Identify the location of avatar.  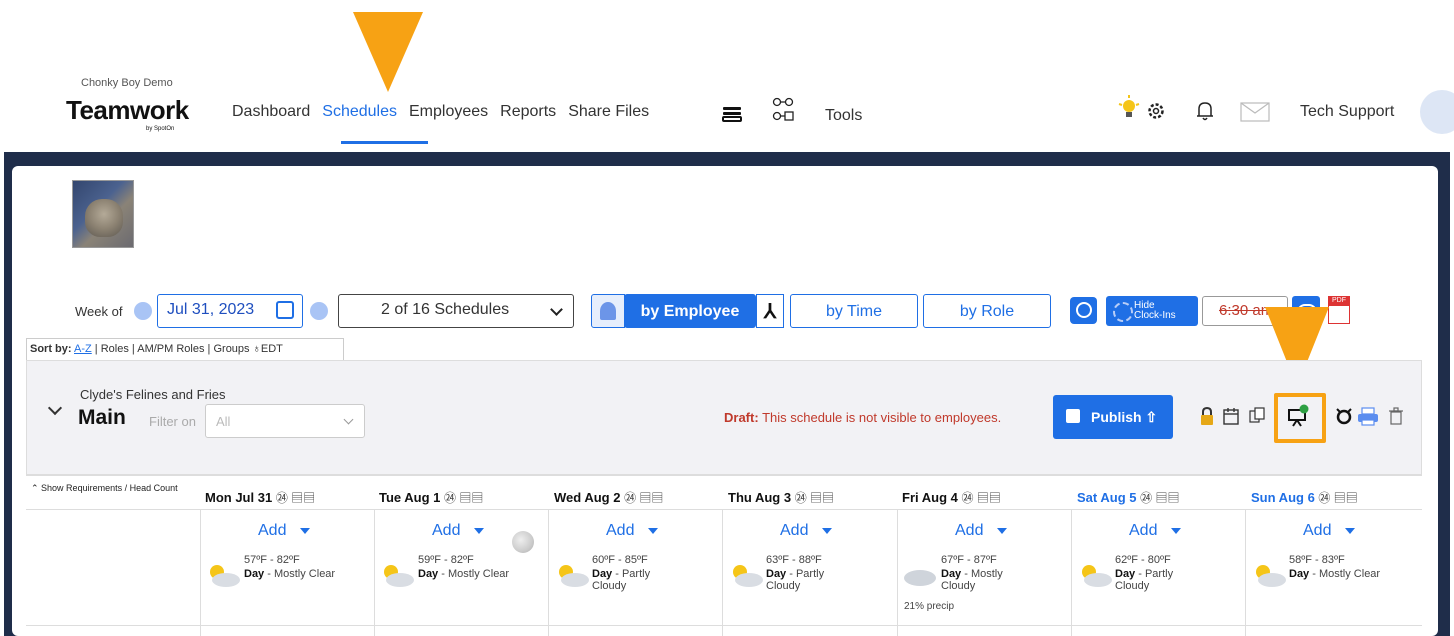
(1437, 112).